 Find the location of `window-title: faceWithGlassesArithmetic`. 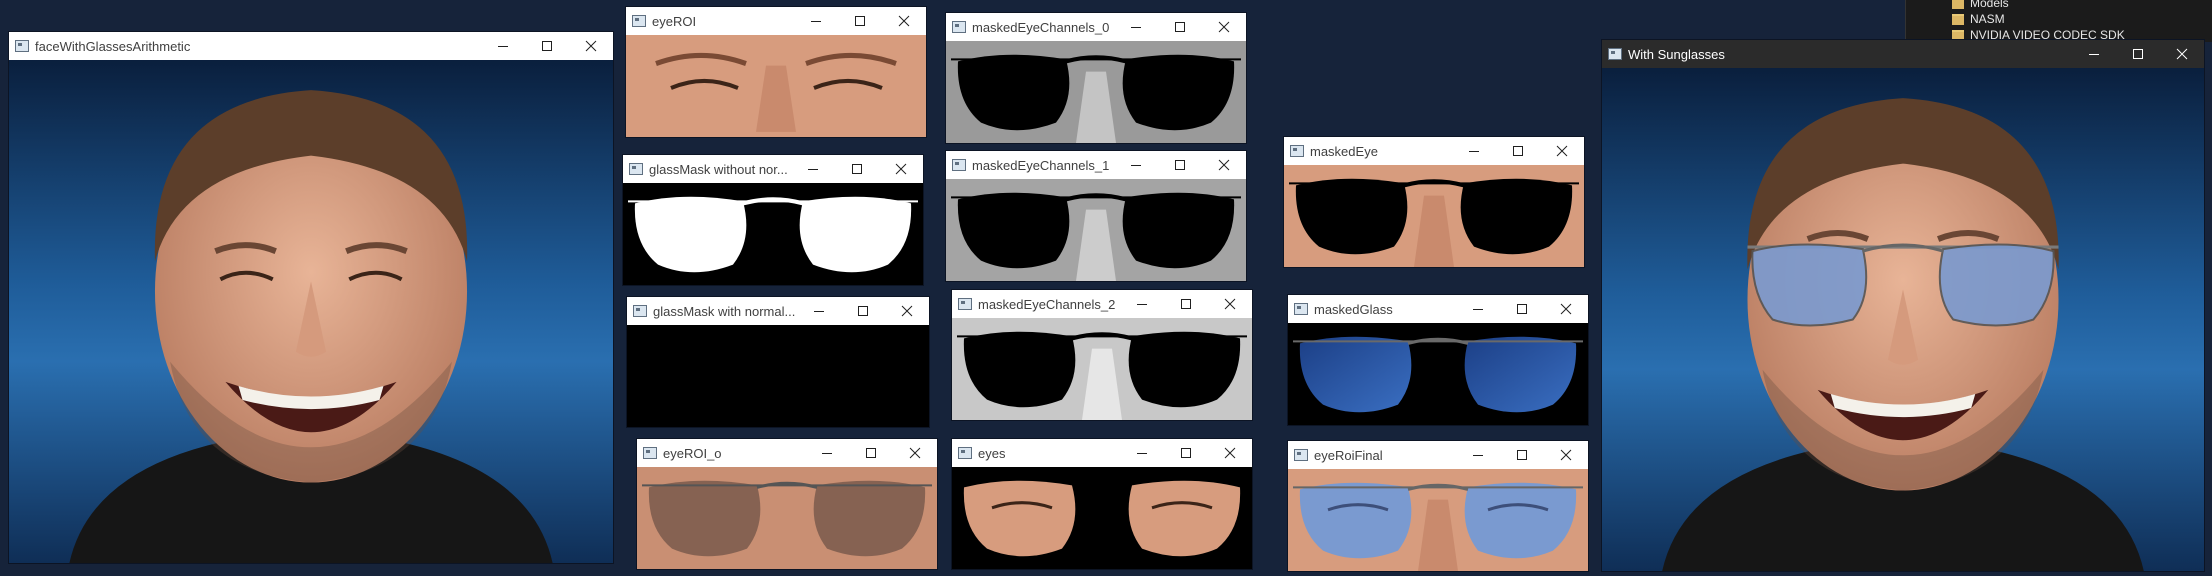

window-title: faceWithGlassesArithmetic is located at coordinates (113, 46).